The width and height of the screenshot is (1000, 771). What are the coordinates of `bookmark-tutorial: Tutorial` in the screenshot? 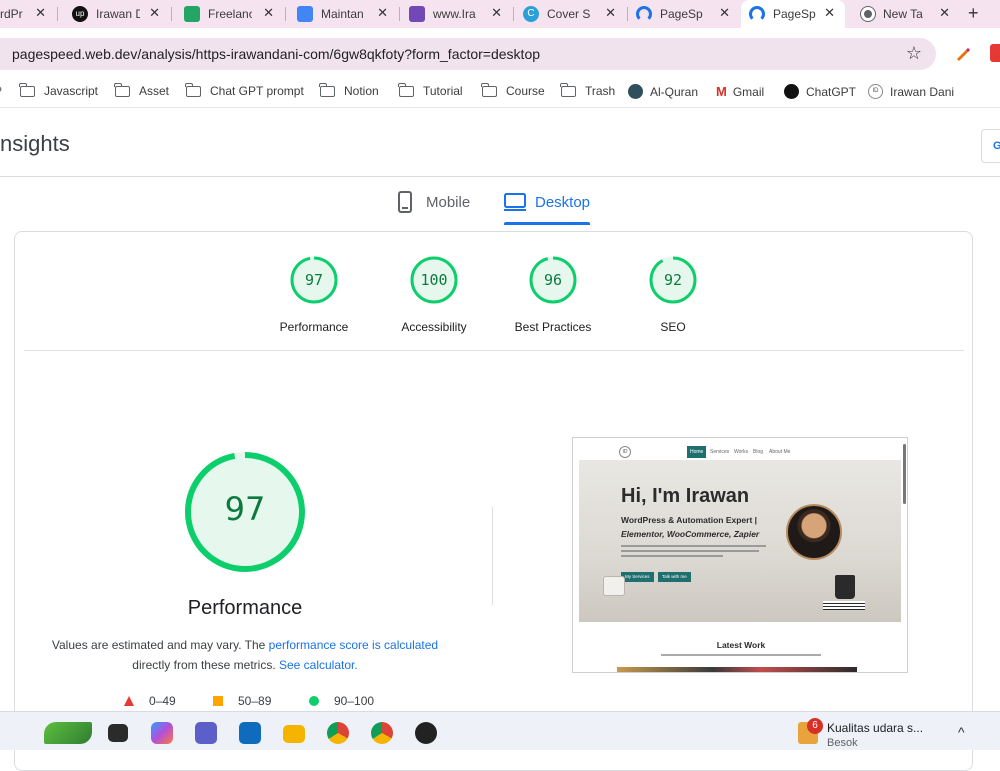 It's located at (430, 90).